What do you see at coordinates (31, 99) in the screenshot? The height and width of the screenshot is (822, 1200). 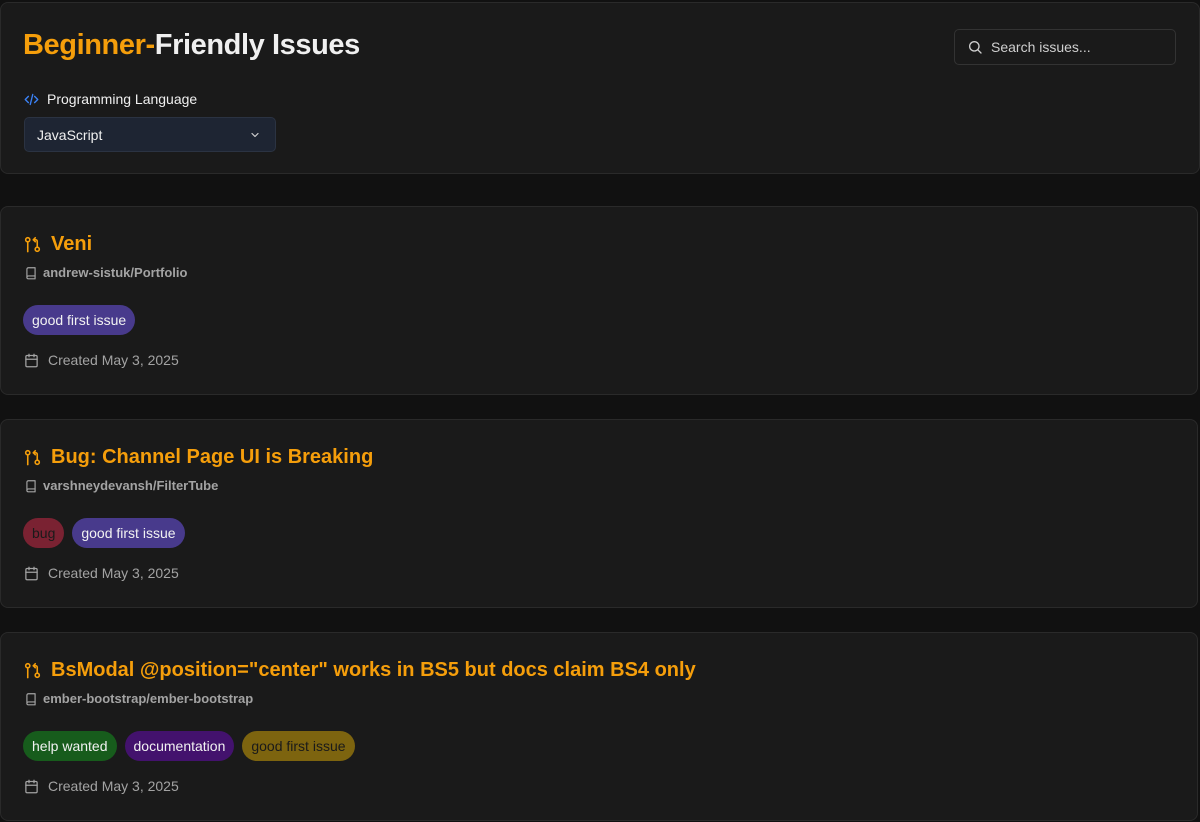 I see `code-icon` at bounding box center [31, 99].